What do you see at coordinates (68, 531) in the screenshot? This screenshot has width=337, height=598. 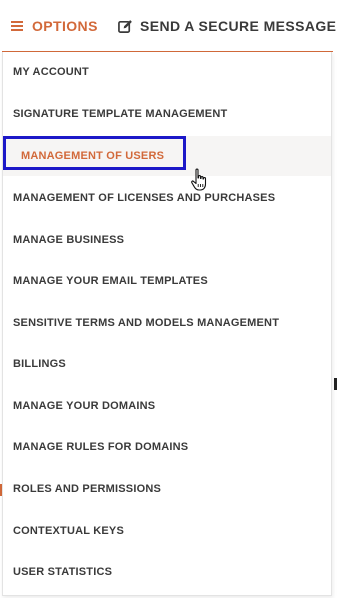 I see `menu-item-label: CONTEXTUAL KEYS` at bounding box center [68, 531].